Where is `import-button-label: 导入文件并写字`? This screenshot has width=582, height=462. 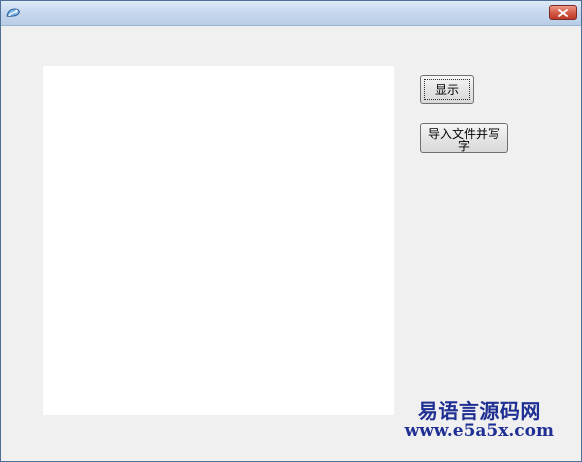
import-button-label: 导入文件并写字 is located at coordinates (463, 139).